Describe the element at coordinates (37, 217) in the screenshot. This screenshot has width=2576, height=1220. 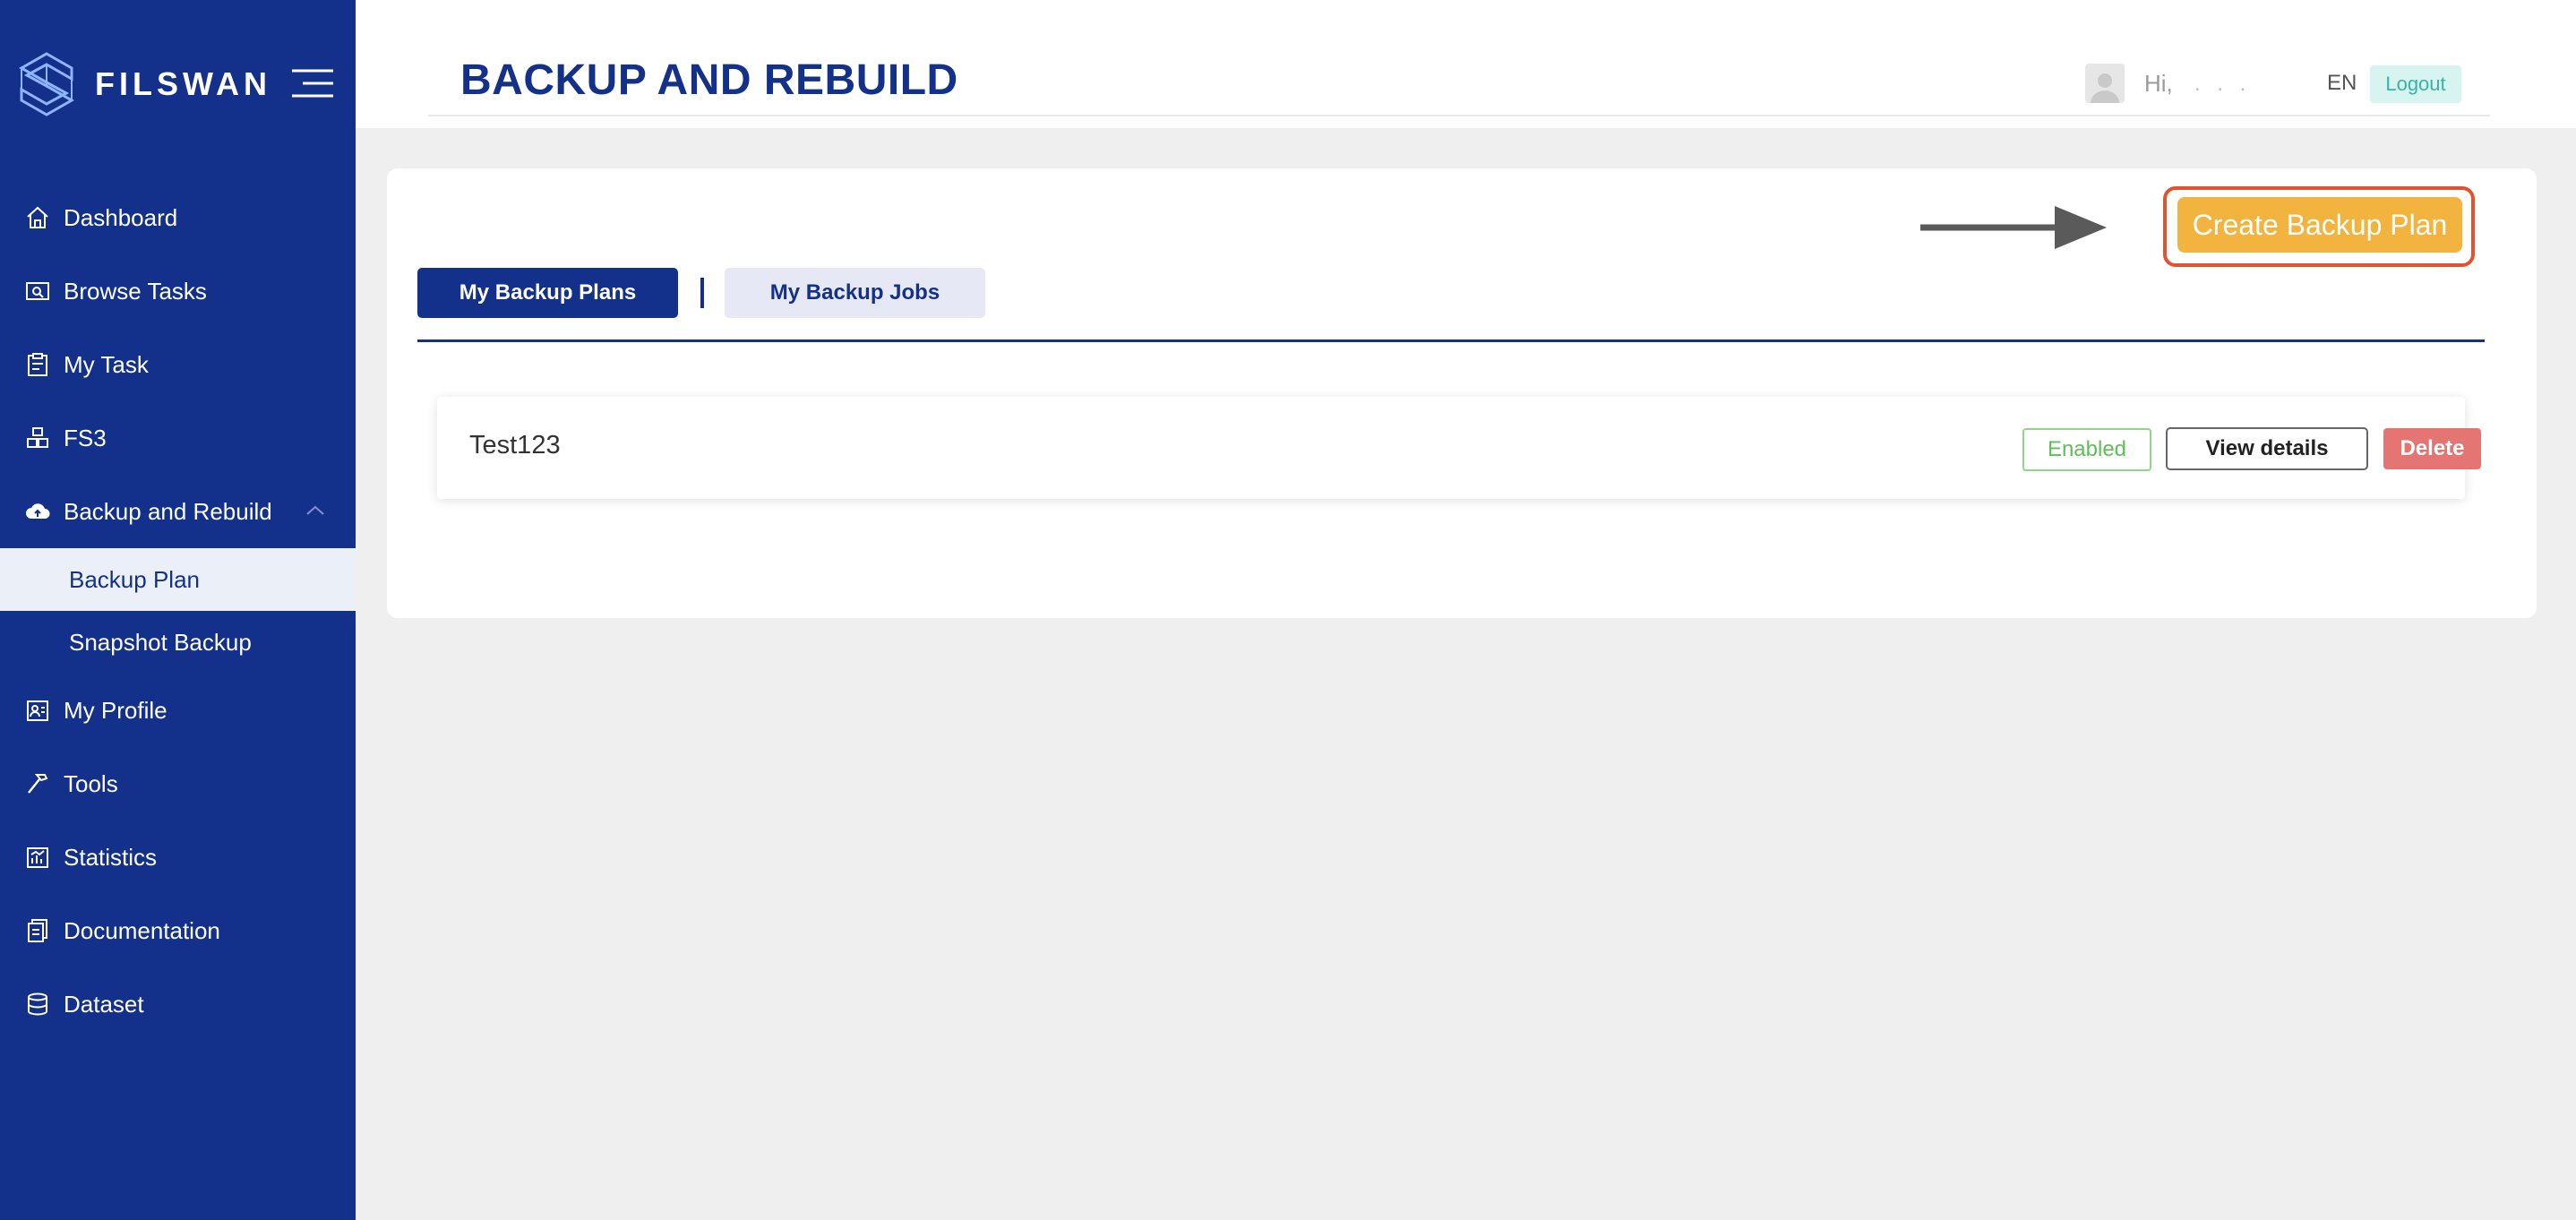
I see `home-icon` at that location.